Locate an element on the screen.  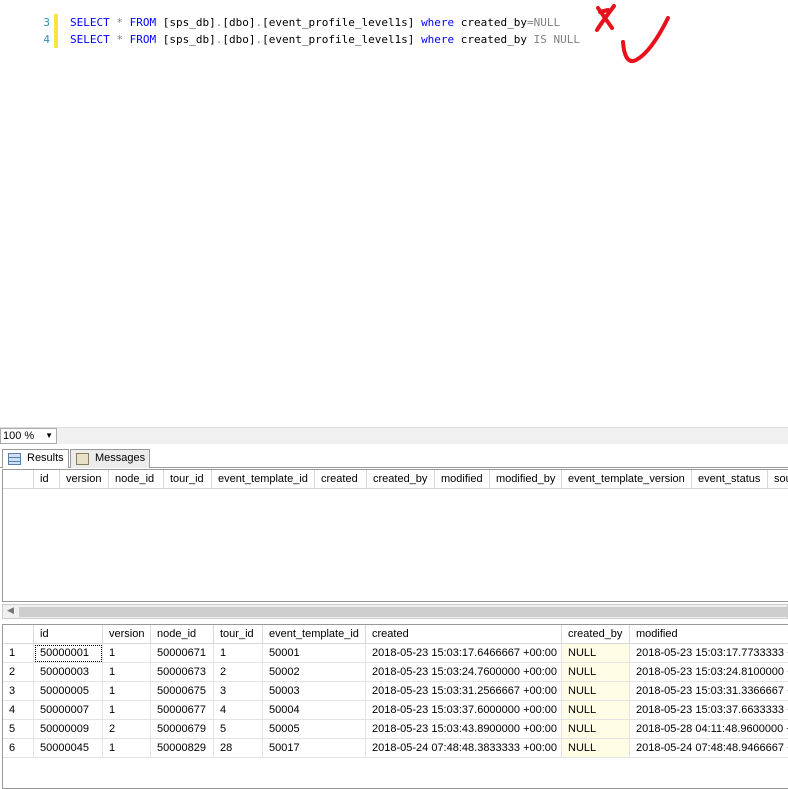
table-cell: 50000679 is located at coordinates (182, 729).